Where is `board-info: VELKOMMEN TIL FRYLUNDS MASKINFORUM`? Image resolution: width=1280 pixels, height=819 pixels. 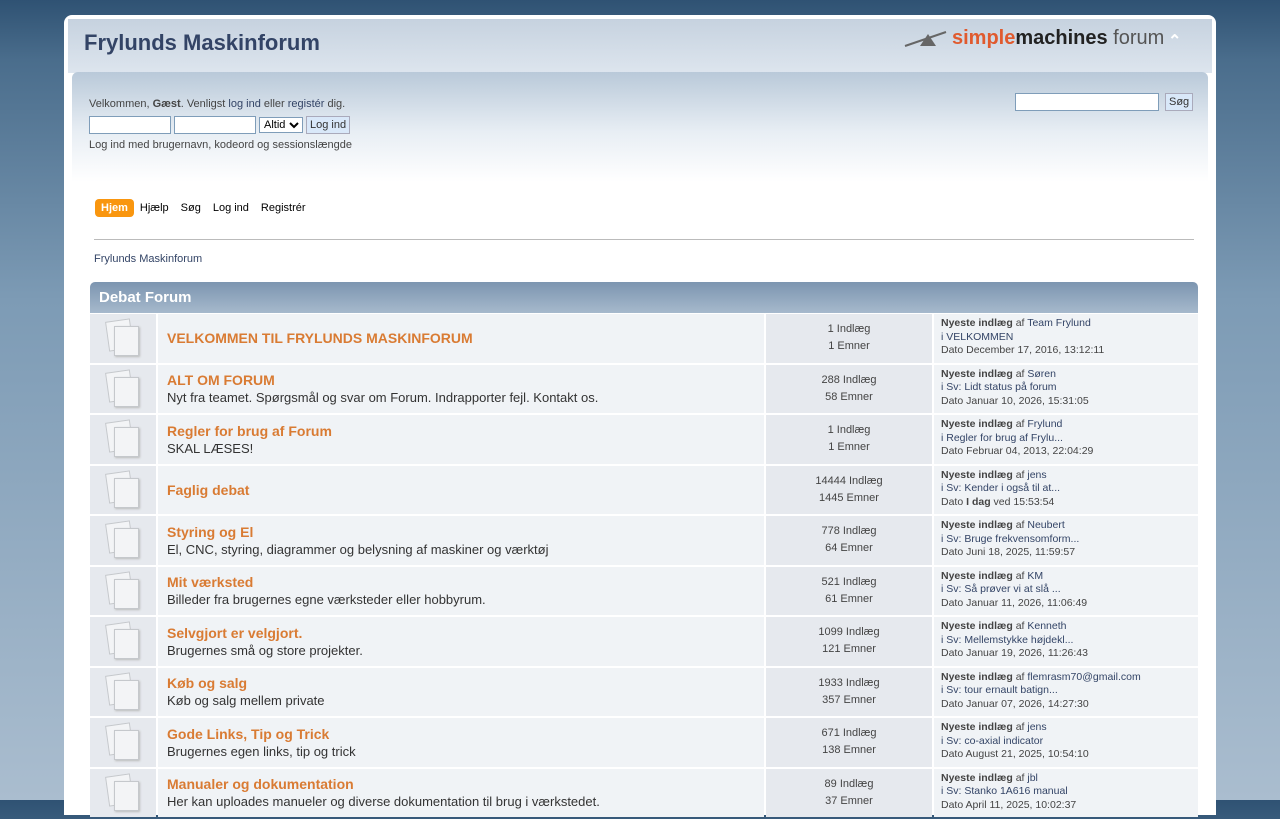
board-info: VELKOMMEN TIL FRYLUNDS MASKINFORUM is located at coordinates (461, 338).